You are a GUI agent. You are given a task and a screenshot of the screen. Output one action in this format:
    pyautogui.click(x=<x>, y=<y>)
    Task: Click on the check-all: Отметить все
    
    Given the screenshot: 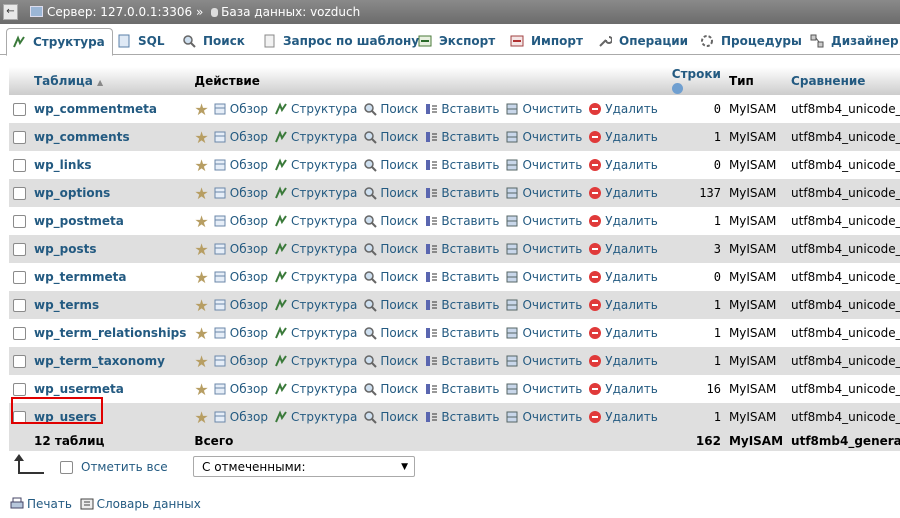 What is the action you would take?
    pyautogui.click(x=114, y=467)
    